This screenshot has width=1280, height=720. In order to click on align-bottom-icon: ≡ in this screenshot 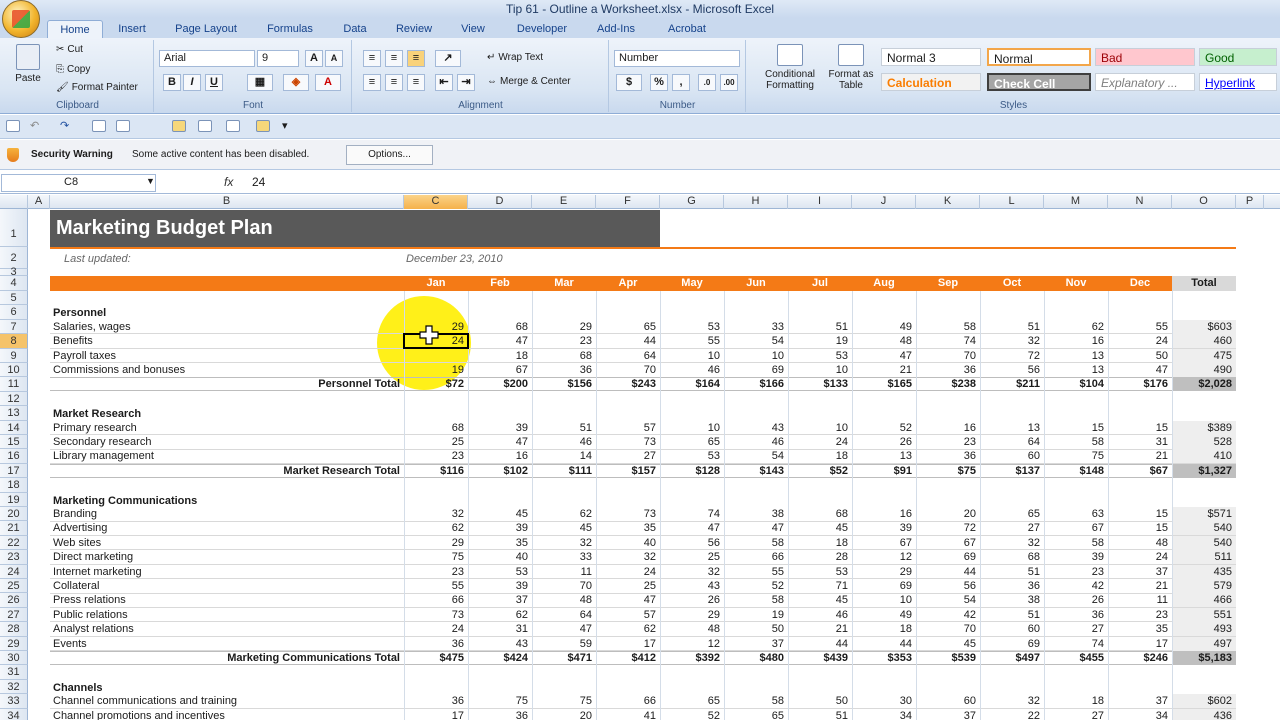, I will do `click(416, 58)`.